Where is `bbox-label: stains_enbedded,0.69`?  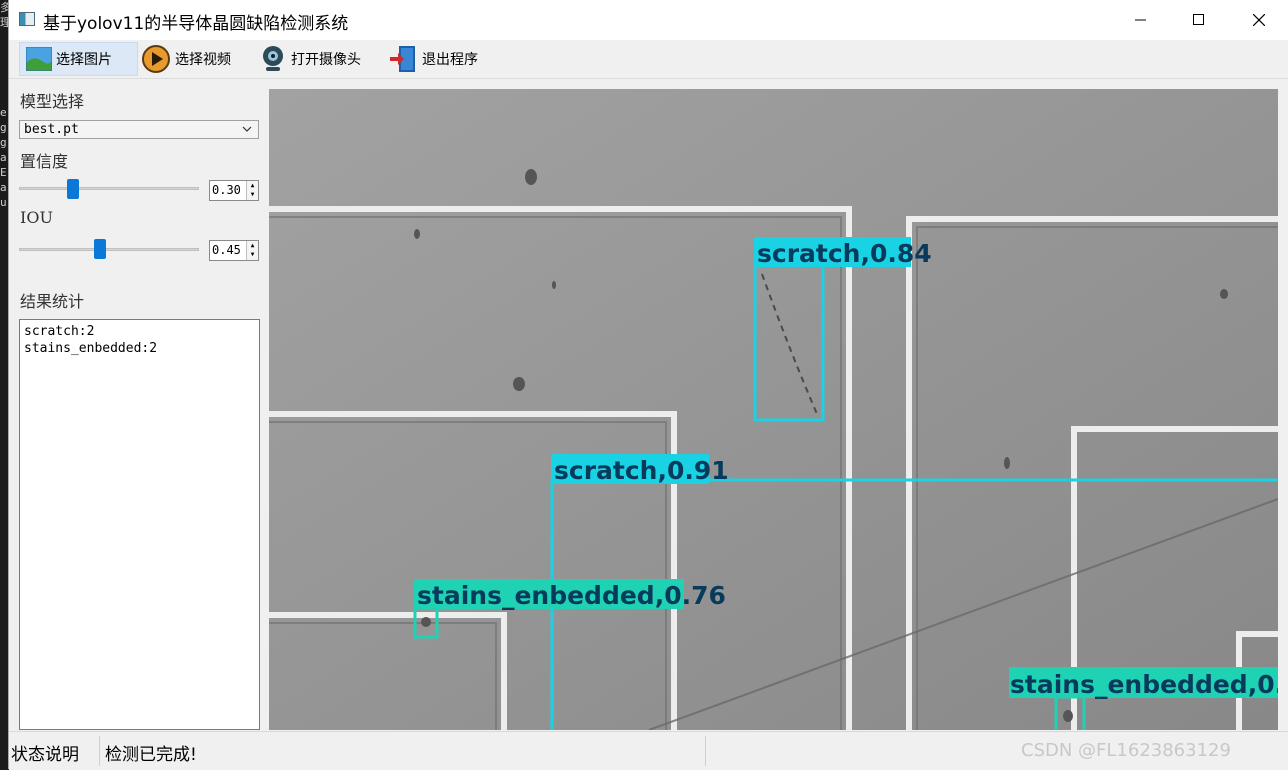 bbox-label: stains_enbedded,0.69 is located at coordinates (1144, 684).